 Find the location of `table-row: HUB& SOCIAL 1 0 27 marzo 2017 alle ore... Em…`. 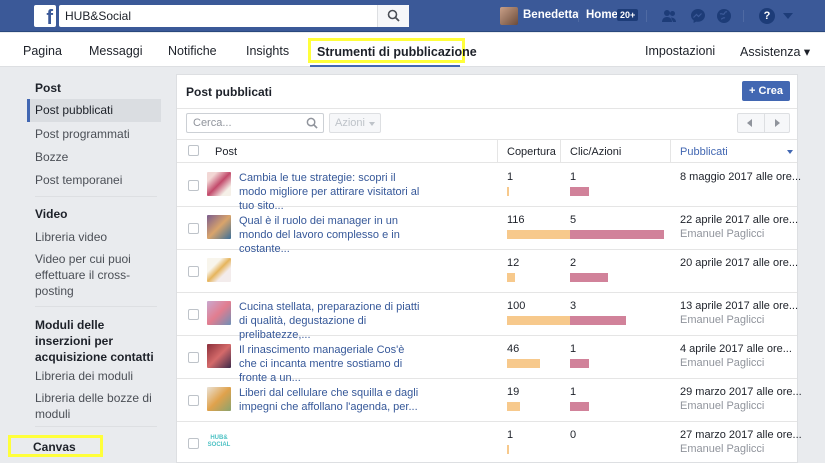

table-row: HUB& SOCIAL 1 0 27 marzo 2017 alle ore... Em… is located at coordinates (489, 442).